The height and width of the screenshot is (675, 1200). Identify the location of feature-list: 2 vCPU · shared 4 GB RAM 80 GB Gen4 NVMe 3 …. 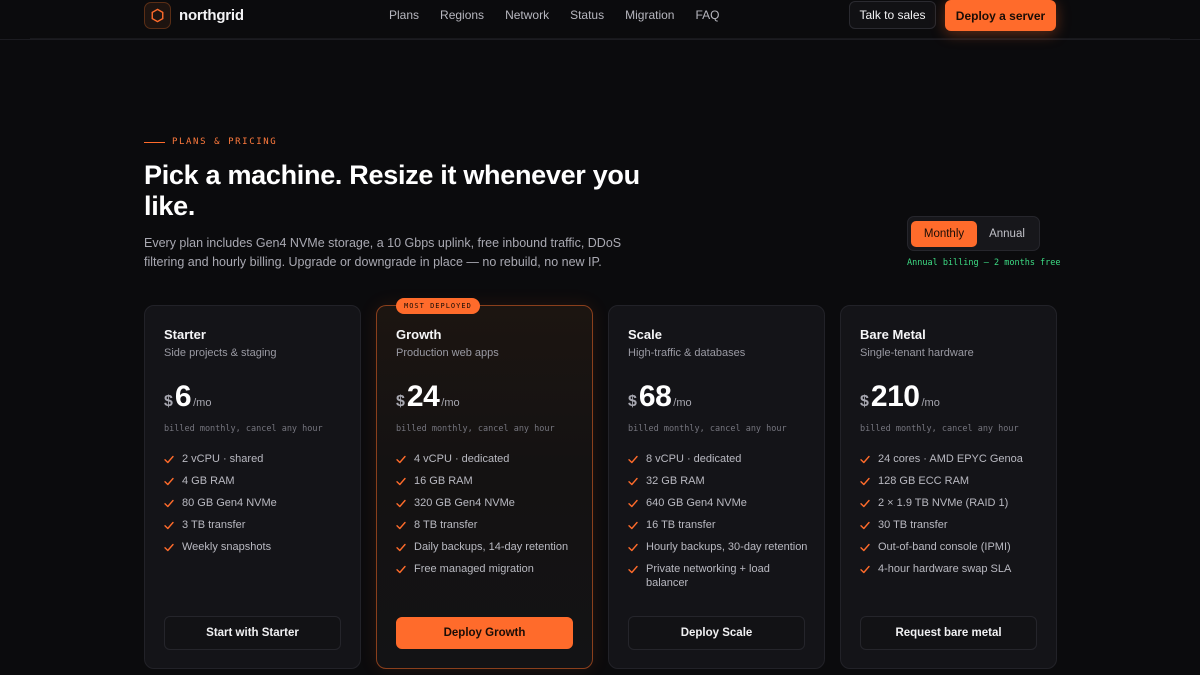
(256, 507).